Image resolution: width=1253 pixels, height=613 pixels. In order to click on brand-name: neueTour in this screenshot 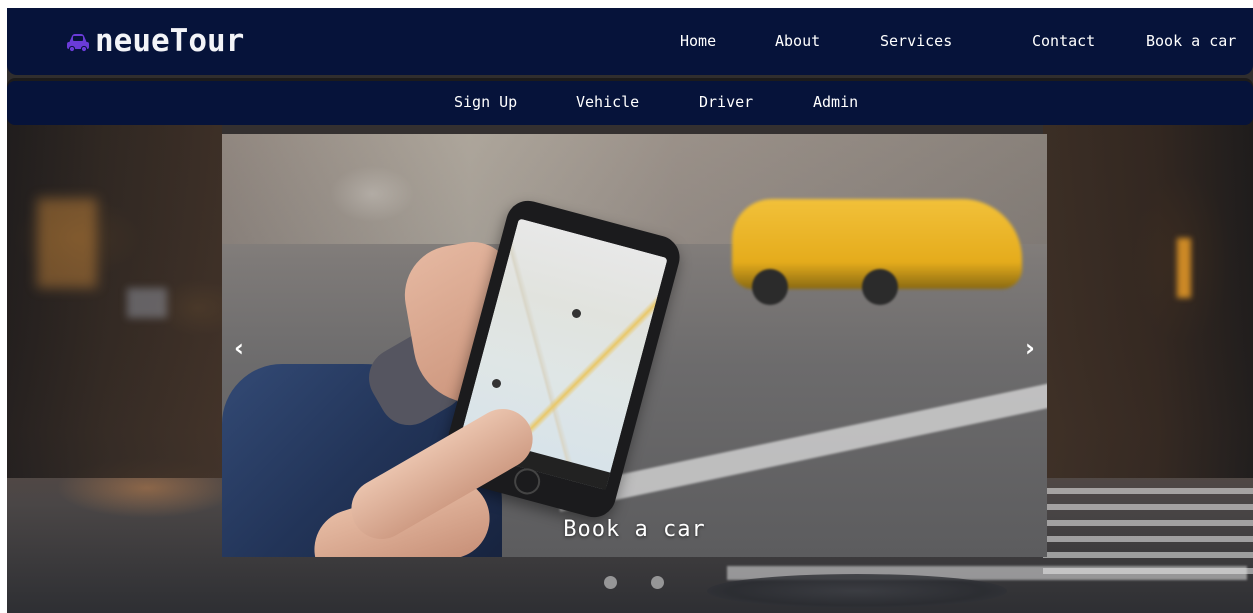, I will do `click(170, 41)`.